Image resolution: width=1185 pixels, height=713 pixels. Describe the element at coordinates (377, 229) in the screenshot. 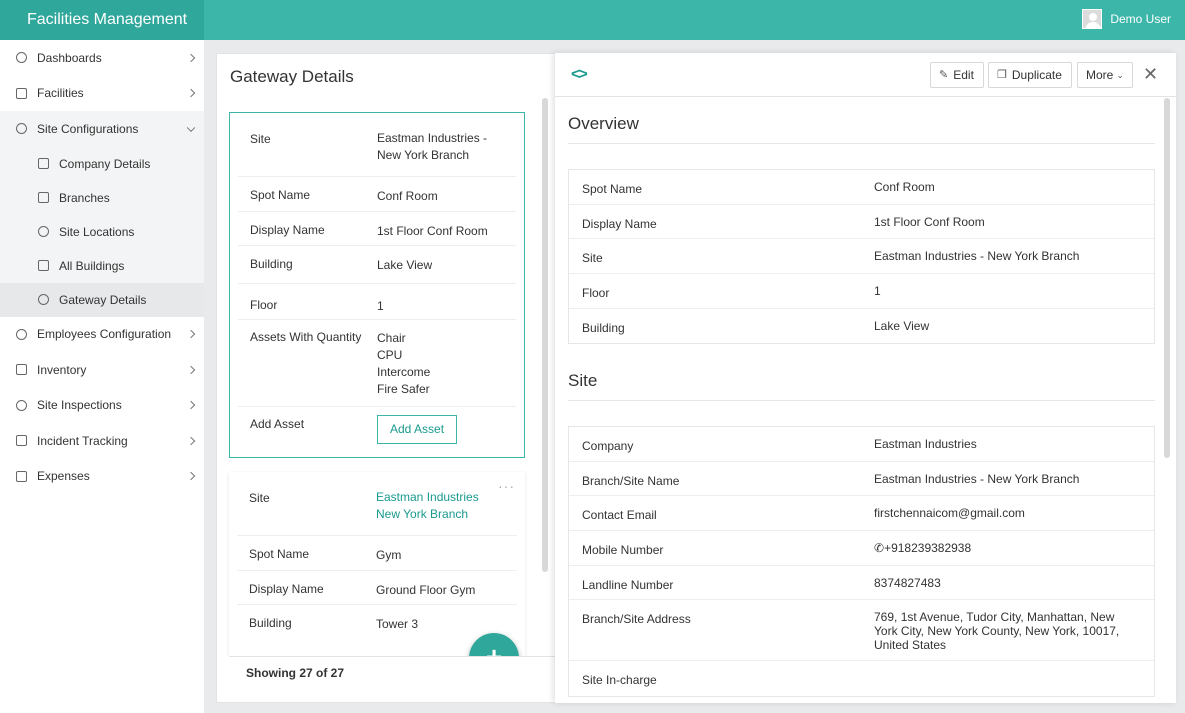

I see `card-row-display: Display Name 1st Floor Conf Room` at that location.